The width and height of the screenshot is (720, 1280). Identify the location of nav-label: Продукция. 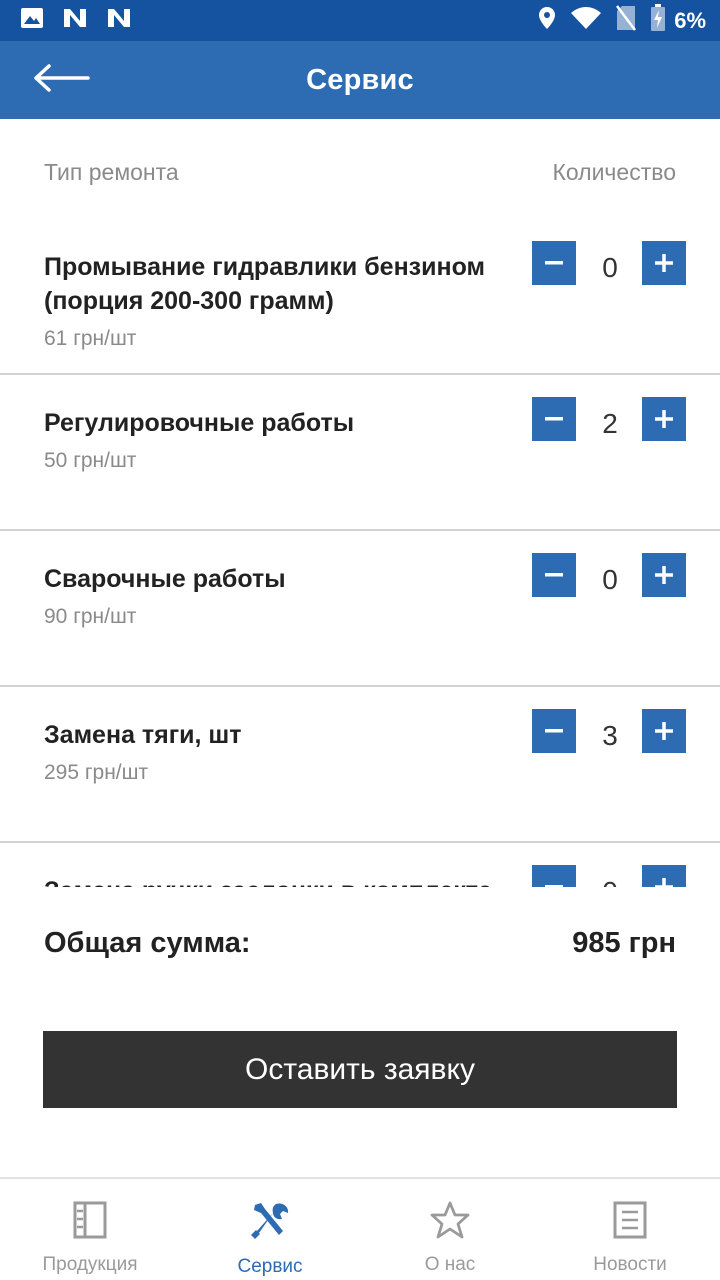
(90, 1264).